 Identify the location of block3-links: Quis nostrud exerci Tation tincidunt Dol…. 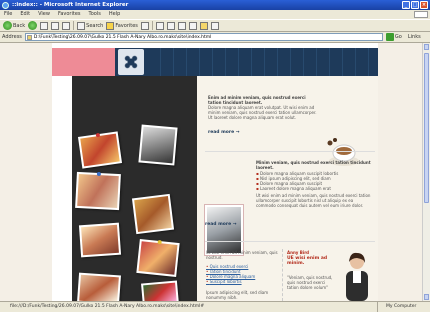
(243, 274).